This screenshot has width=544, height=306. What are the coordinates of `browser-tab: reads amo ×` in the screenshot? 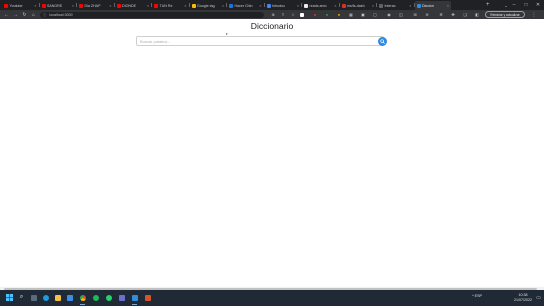 It's located at (320, 5).